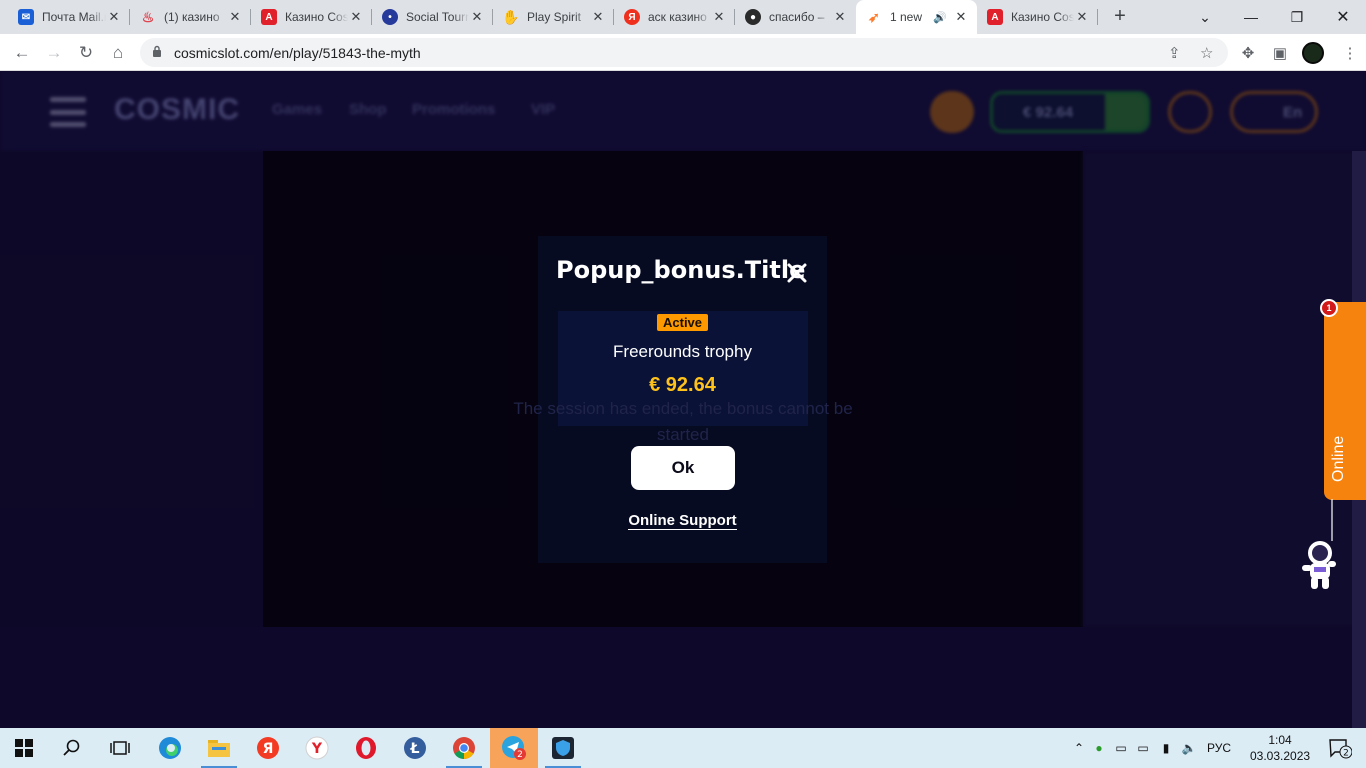 Image resolution: width=1366 pixels, height=768 pixels. What do you see at coordinates (1340, 748) in the screenshot?
I see `notifications-button: 2` at bounding box center [1340, 748].